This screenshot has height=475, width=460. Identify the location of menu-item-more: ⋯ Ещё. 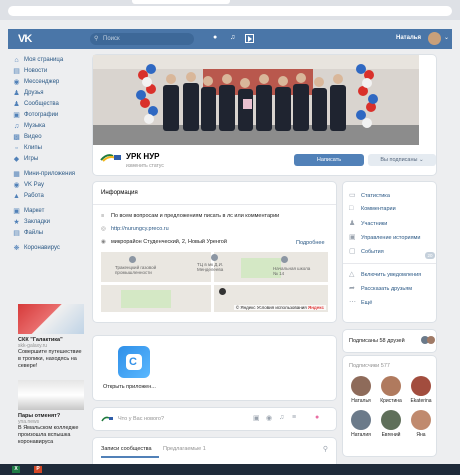
(360, 302).